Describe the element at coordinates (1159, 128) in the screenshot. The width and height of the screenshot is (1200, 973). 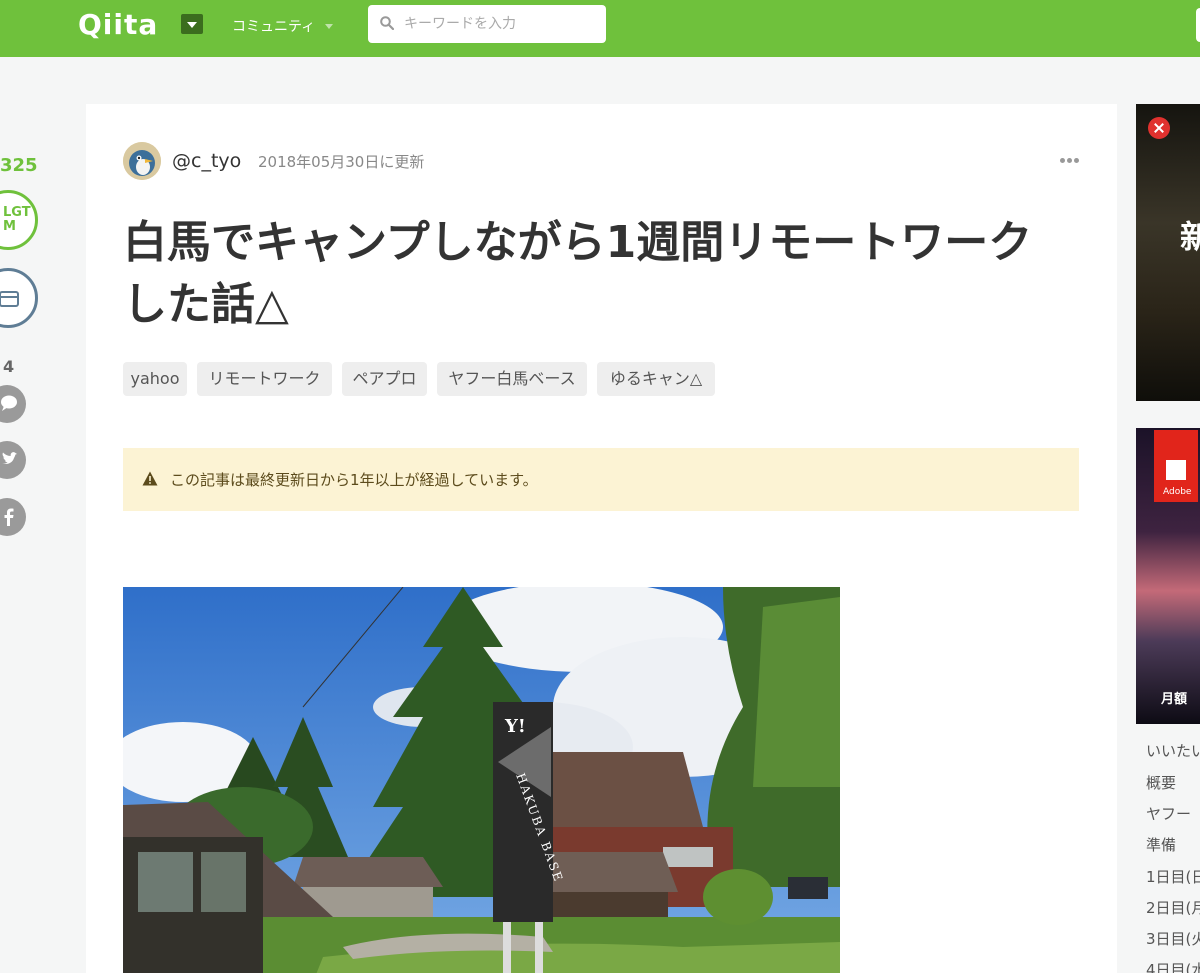
I see `close-ad-icon` at that location.